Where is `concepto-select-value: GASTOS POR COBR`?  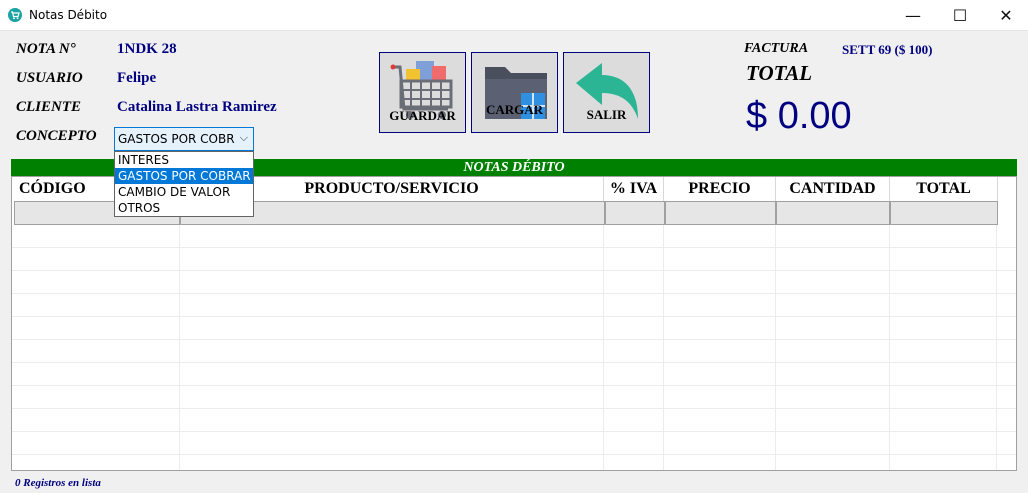
concepto-select-value: GASTOS POR COBR is located at coordinates (176, 139).